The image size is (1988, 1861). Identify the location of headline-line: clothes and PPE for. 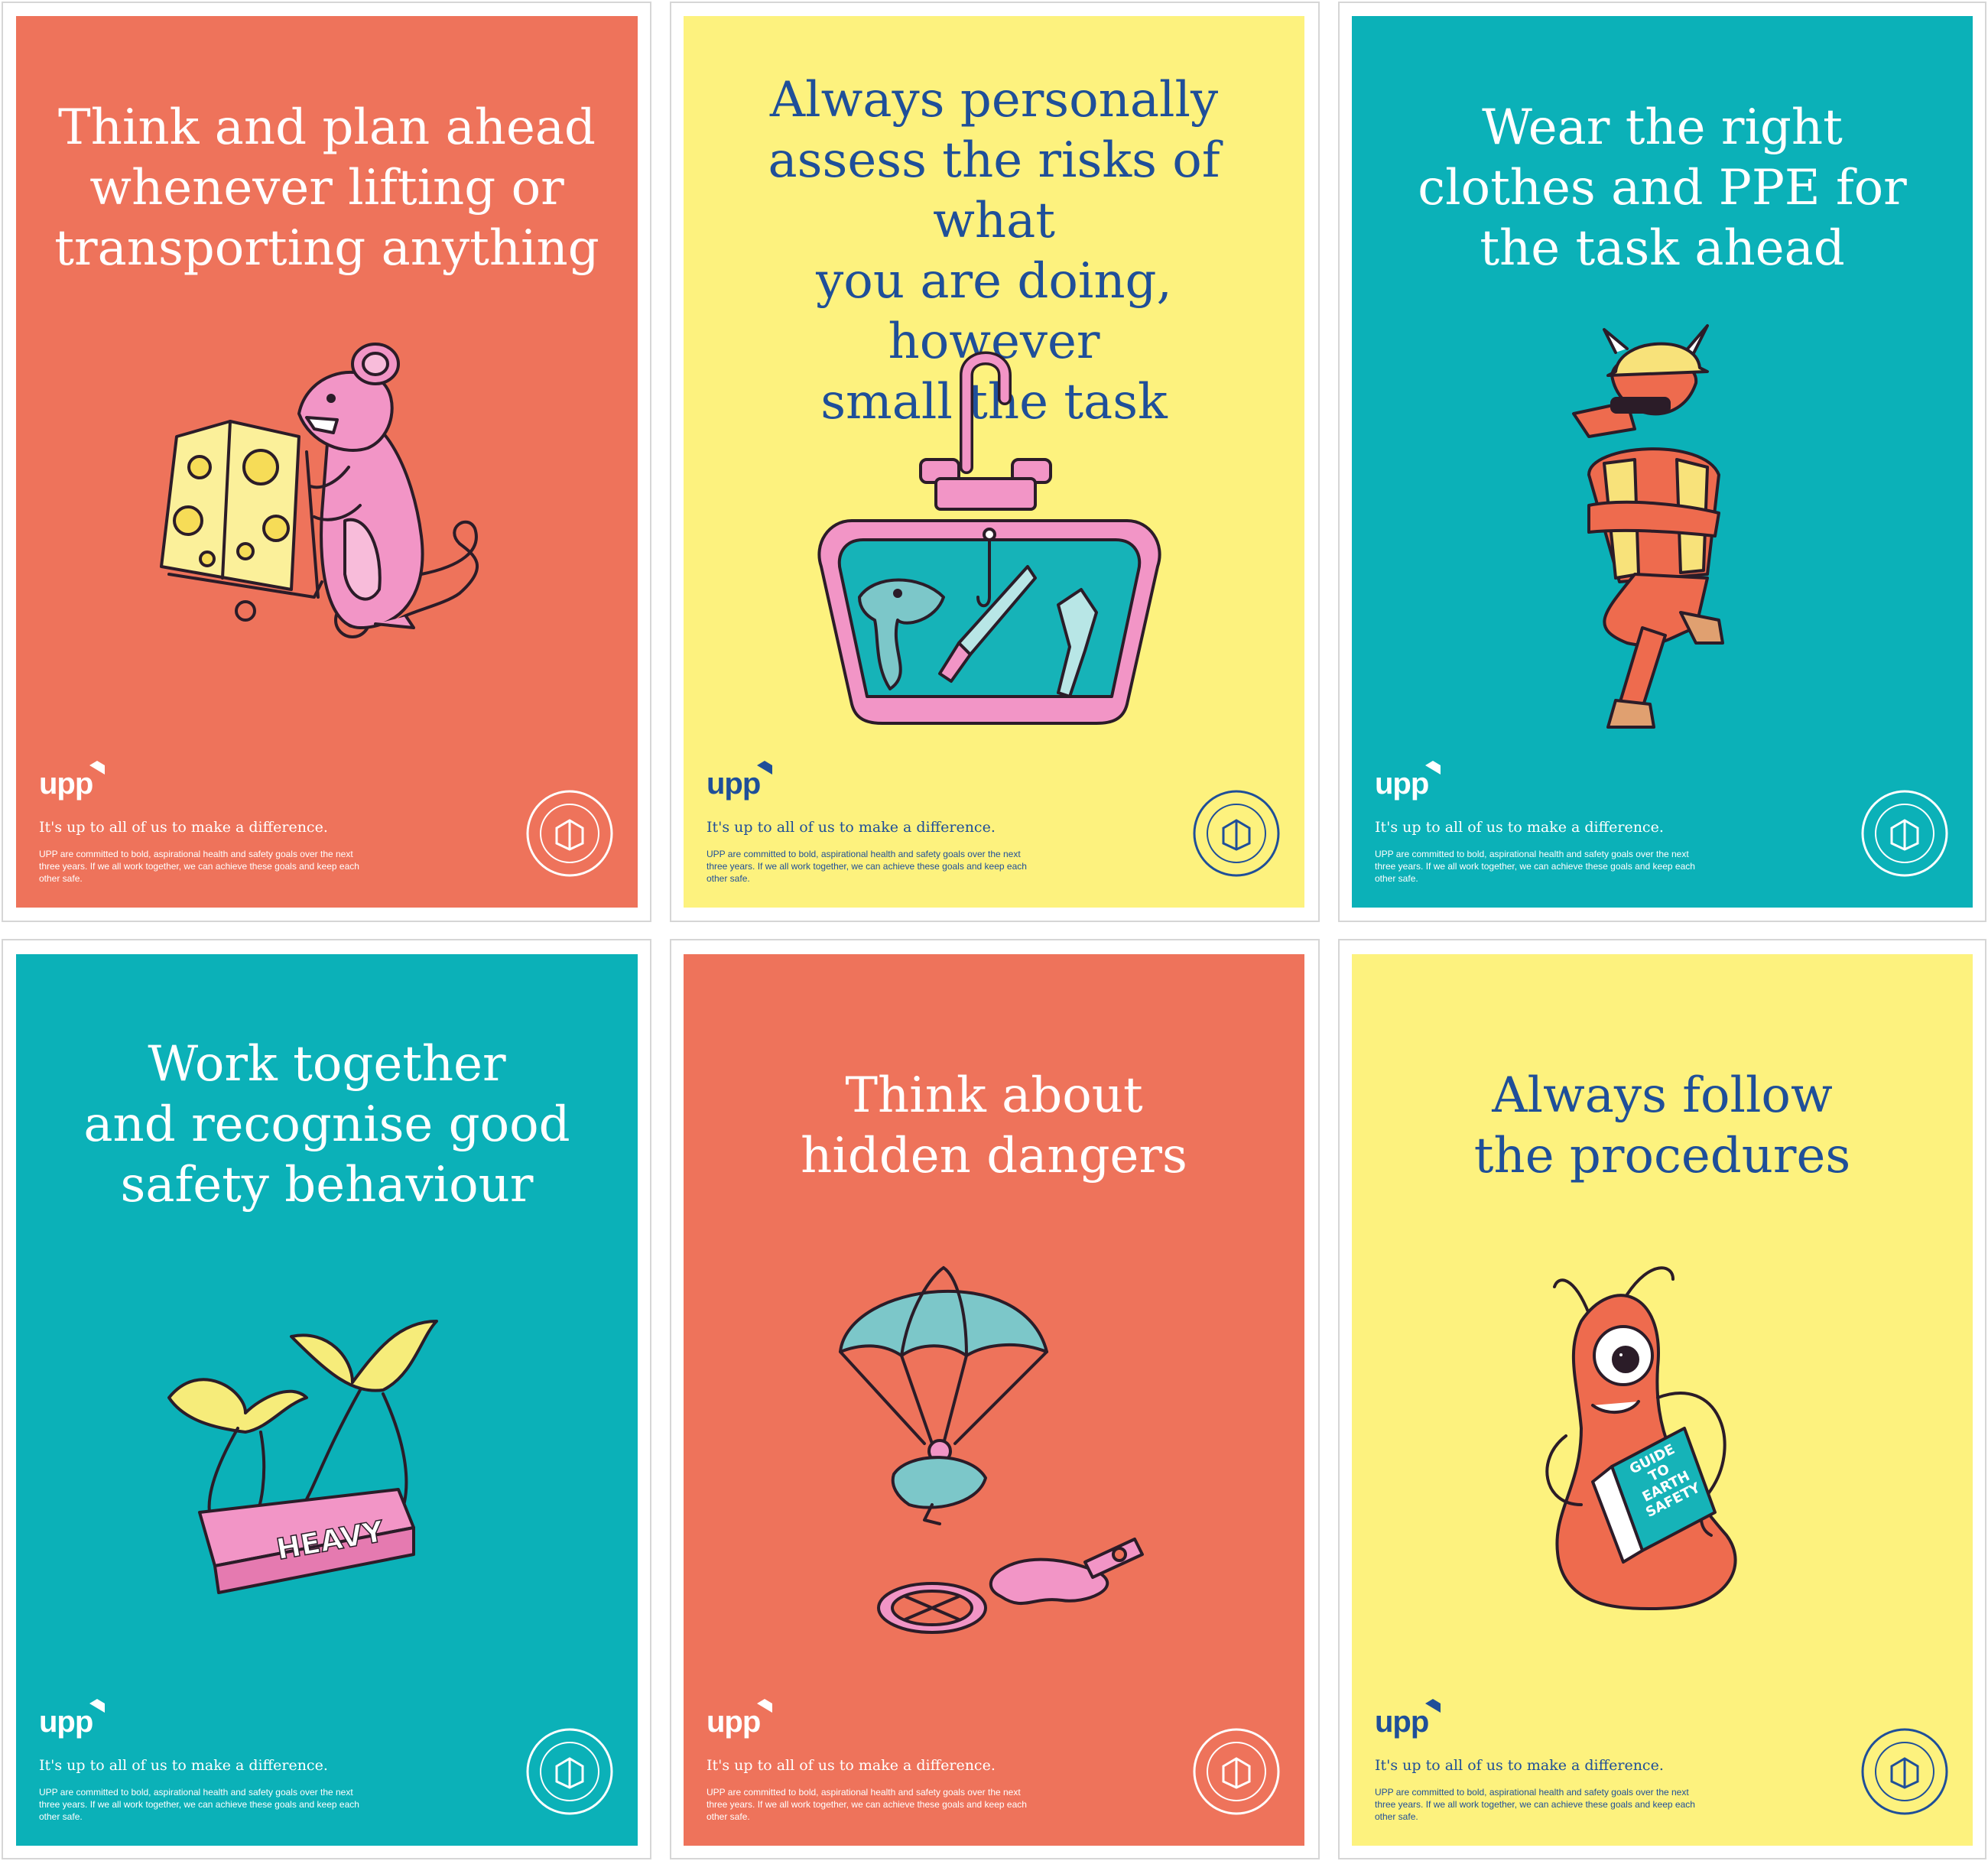
(1662, 188).